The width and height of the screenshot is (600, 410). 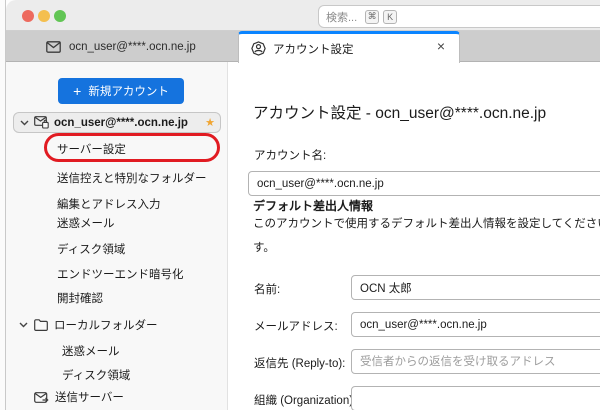 What do you see at coordinates (120, 274) in the screenshot?
I see `sidebar-item-end-to-end-encryption: エンドツーエンド暗号化` at bounding box center [120, 274].